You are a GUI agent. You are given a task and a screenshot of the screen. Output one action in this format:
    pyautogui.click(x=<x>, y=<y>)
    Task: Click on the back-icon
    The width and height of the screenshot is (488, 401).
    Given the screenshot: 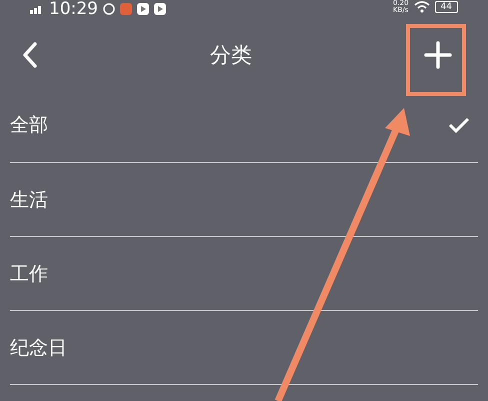 What is the action you would take?
    pyautogui.click(x=30, y=55)
    